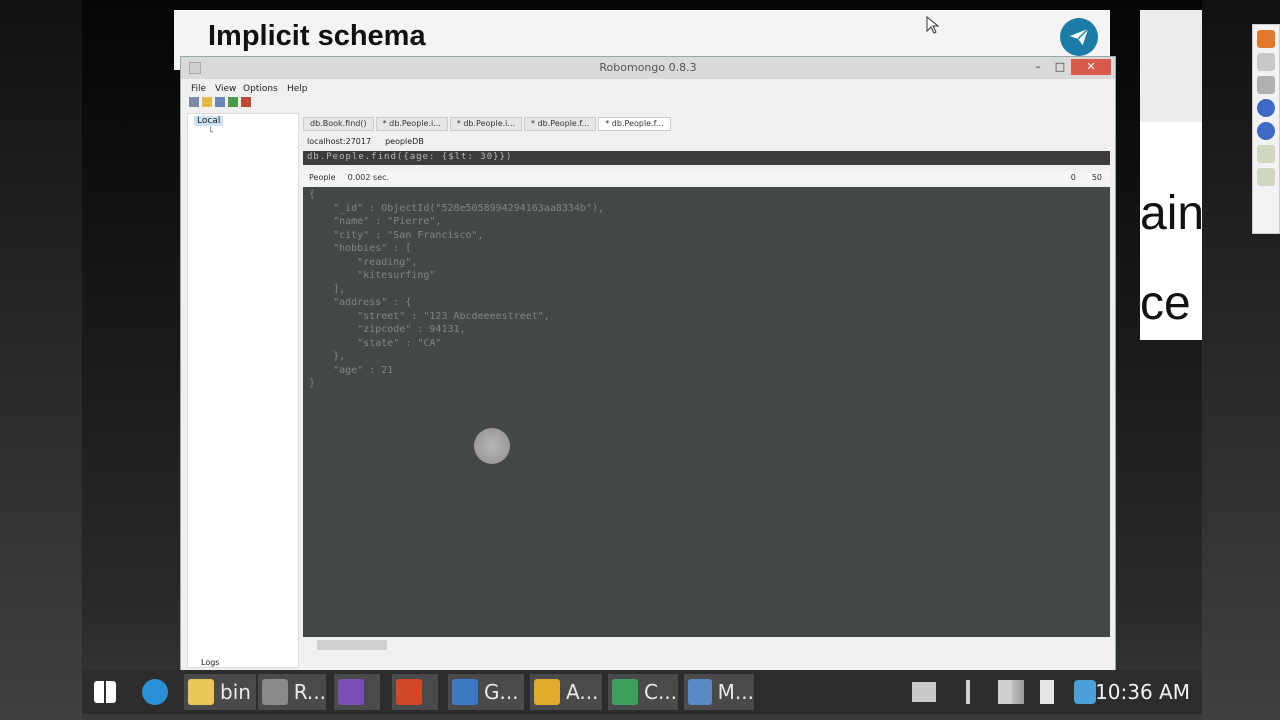  Describe the element at coordinates (105, 692) in the screenshot. I see `windows-start-icon` at that location.